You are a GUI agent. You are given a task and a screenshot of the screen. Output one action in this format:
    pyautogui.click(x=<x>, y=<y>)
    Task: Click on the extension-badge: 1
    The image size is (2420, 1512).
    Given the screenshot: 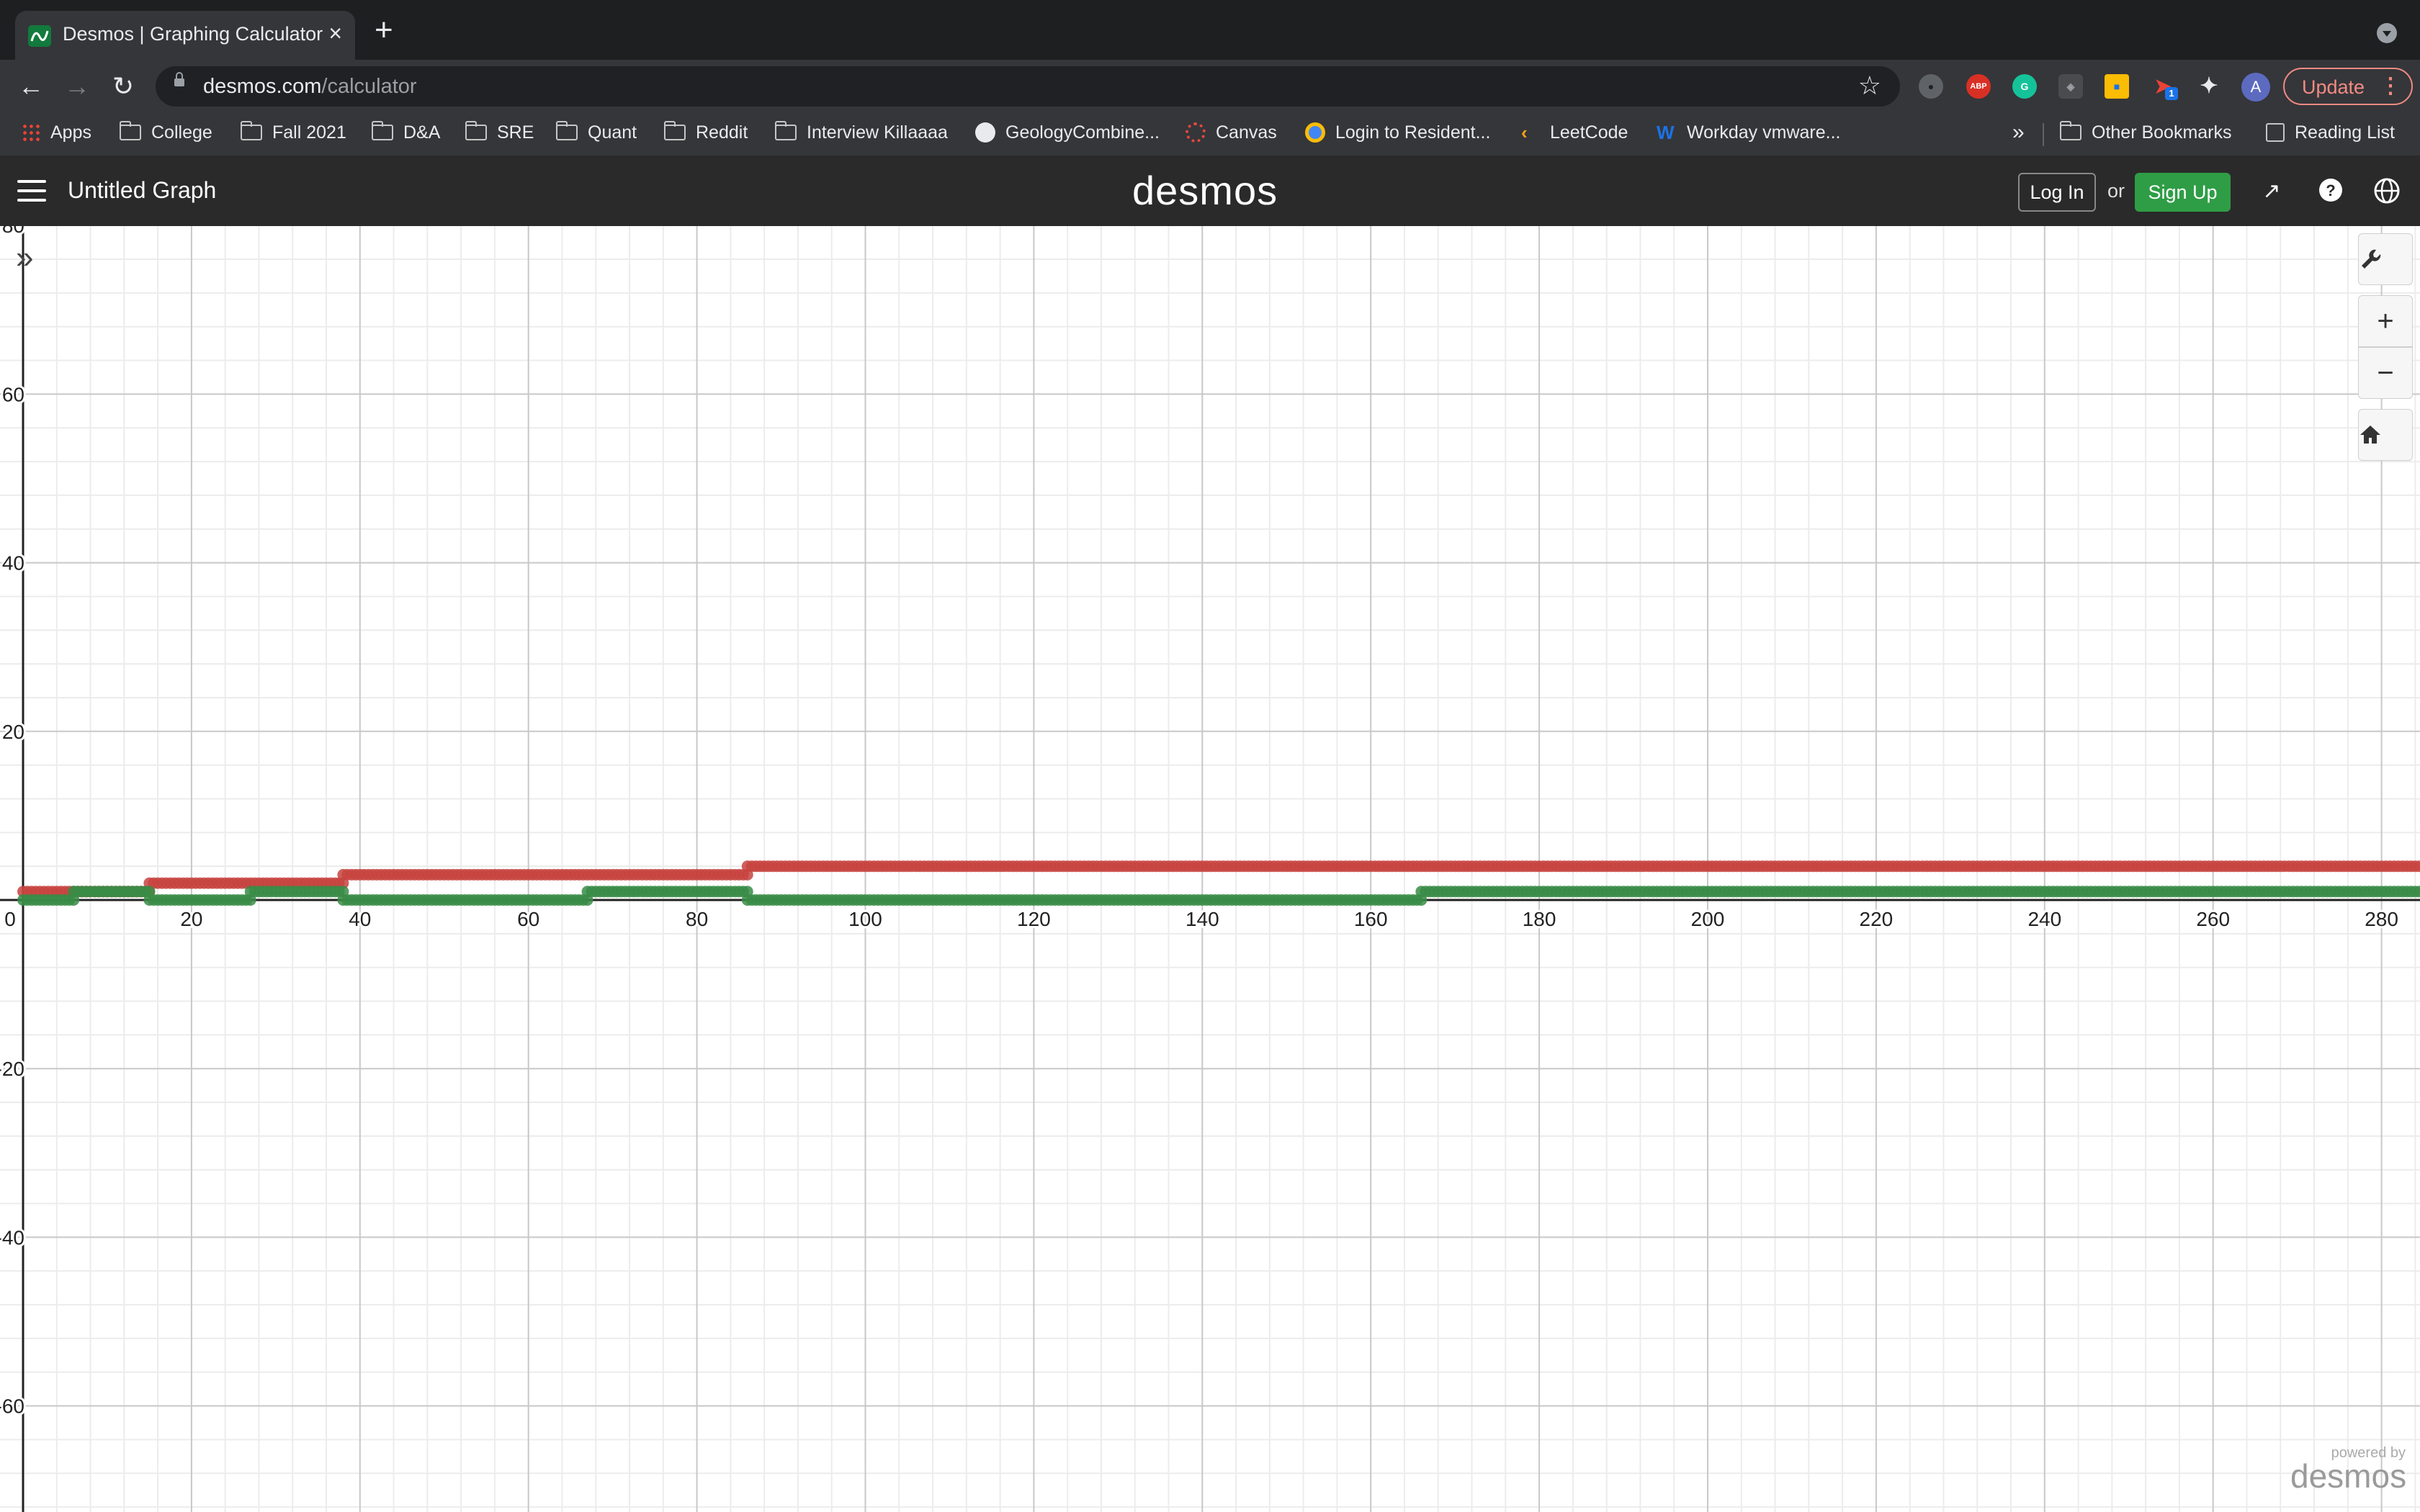 What is the action you would take?
    pyautogui.click(x=2171, y=93)
    